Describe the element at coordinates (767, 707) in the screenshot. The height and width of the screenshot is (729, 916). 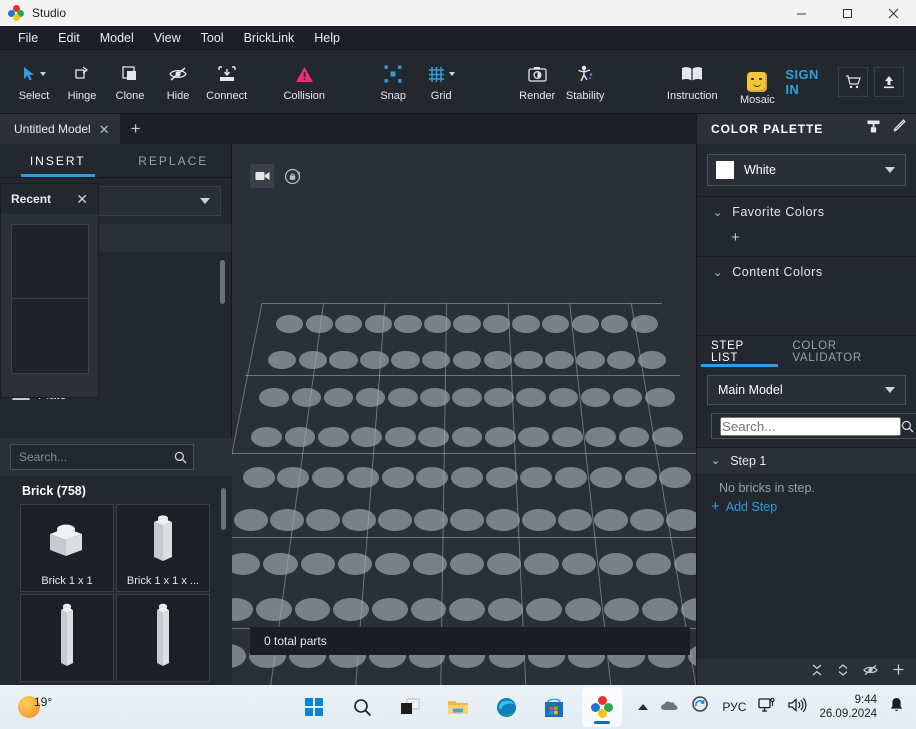
I see `network-button` at that location.